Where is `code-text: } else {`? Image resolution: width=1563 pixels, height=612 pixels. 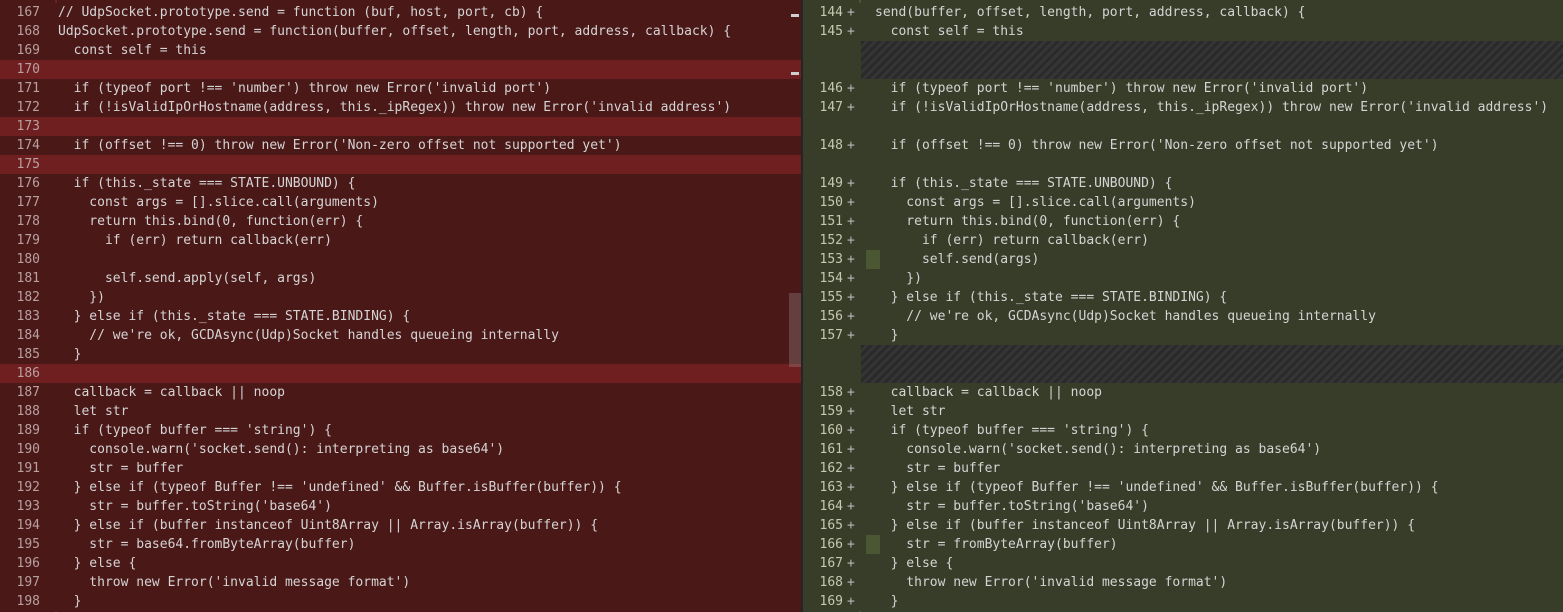 code-text: } else { is located at coordinates (97, 563).